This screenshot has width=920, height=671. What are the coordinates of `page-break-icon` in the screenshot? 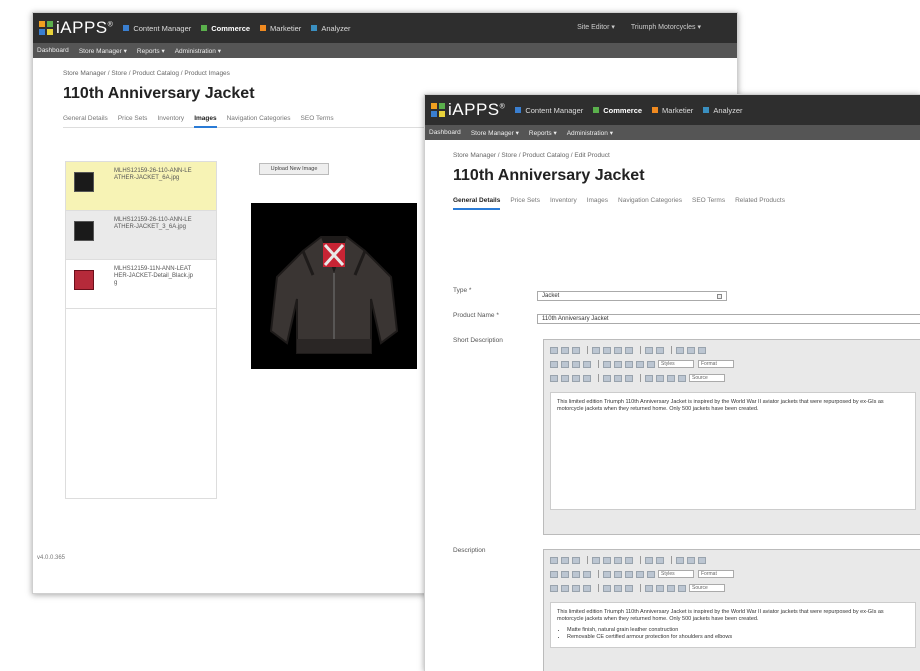 It's located at (671, 378).